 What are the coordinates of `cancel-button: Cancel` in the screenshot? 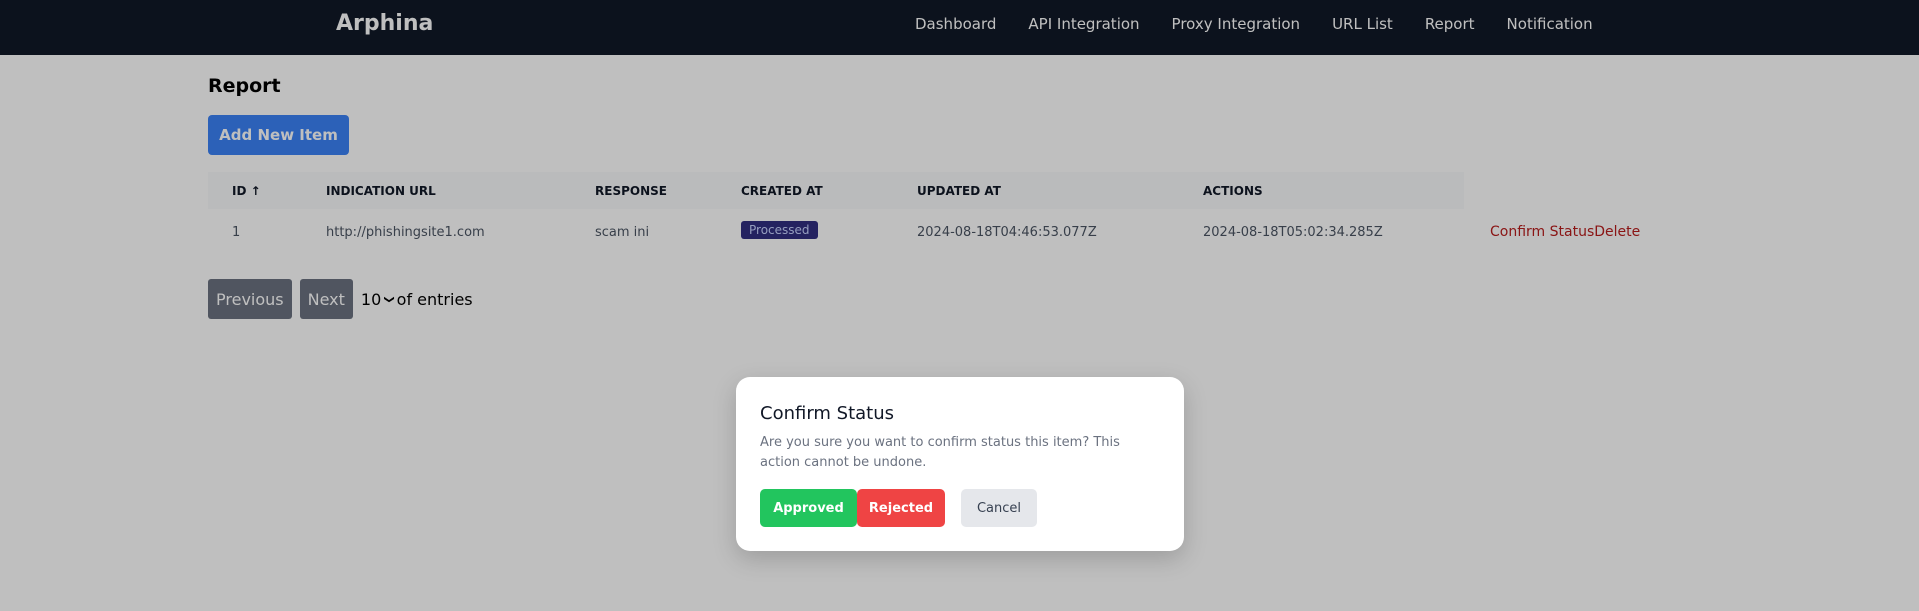 It's located at (999, 508).